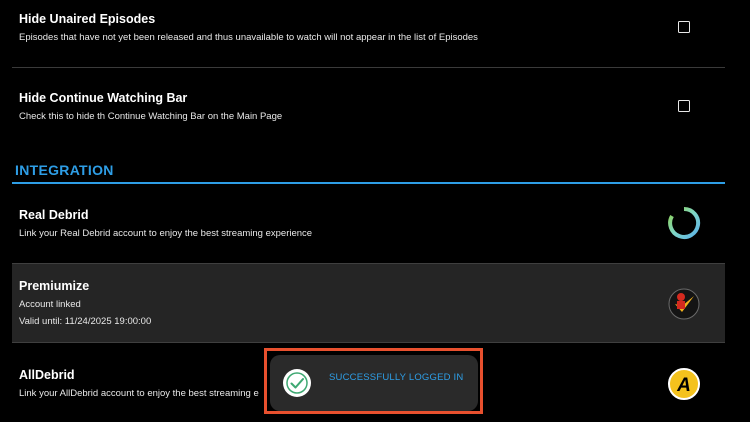 The image size is (750, 422). I want to click on alldebrid-logo-icon: A, so click(684, 384).